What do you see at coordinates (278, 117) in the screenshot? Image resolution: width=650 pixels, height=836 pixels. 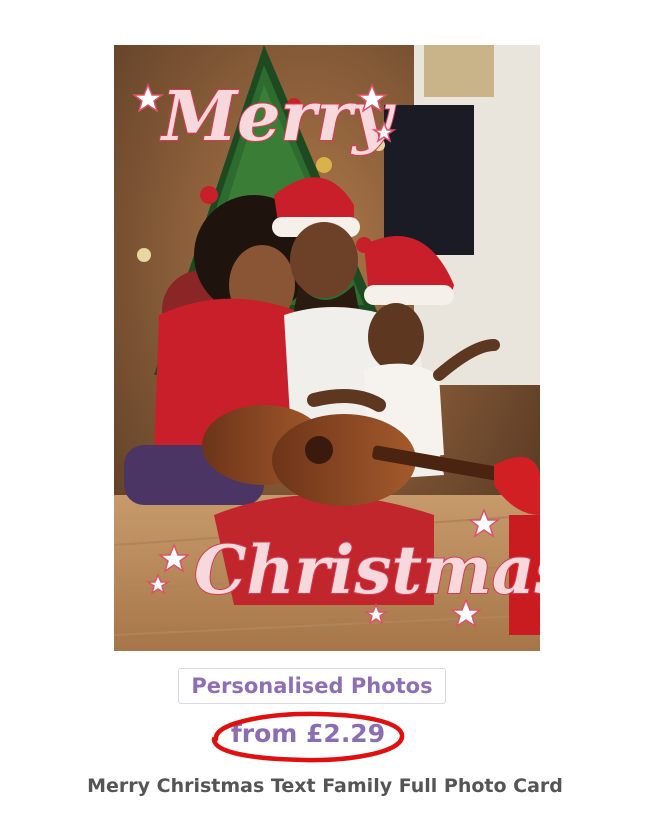 I see `merry-overlay-text: Merry` at bounding box center [278, 117].